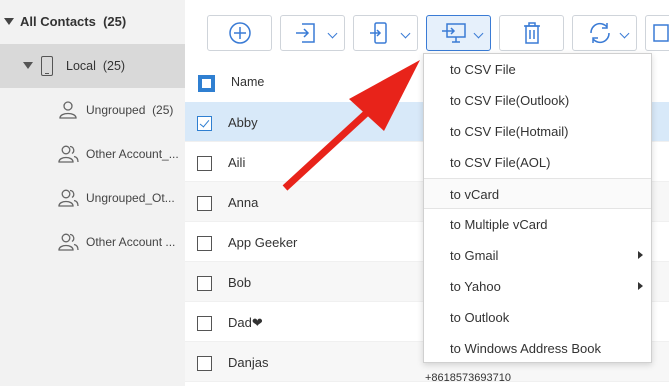 The height and width of the screenshot is (386, 669). I want to click on contact-name: Abby, so click(243, 122).